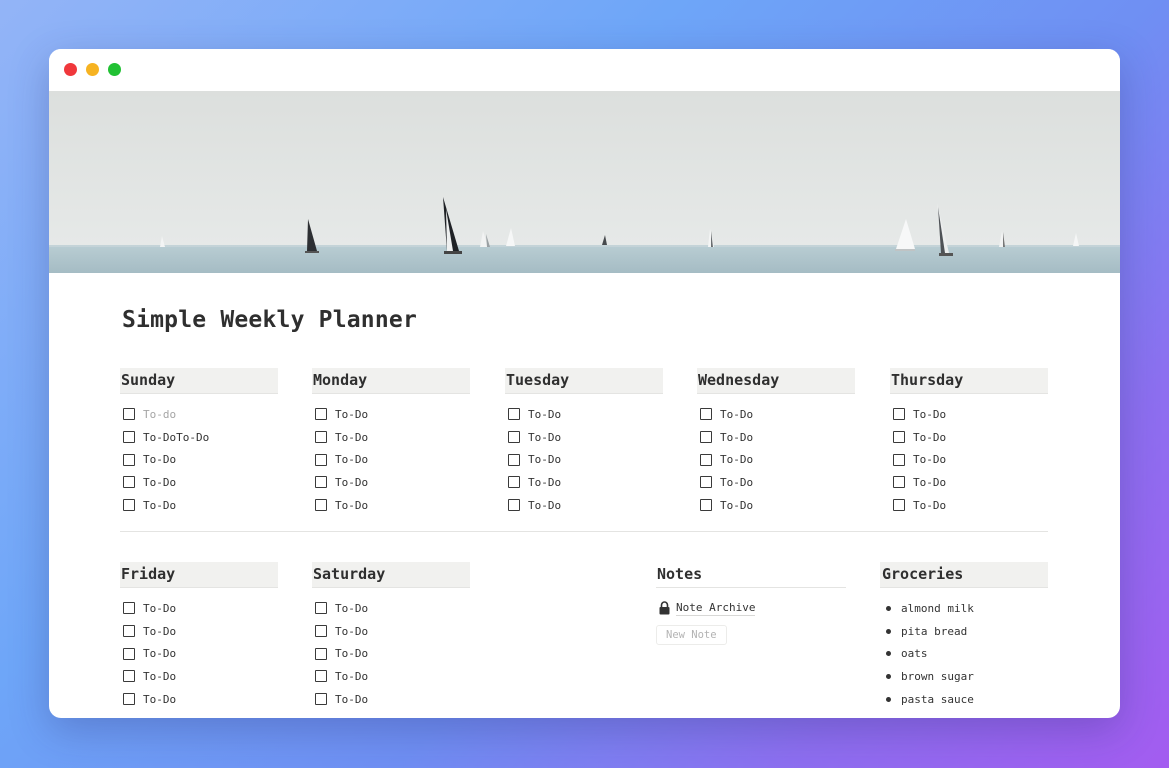  Describe the element at coordinates (937, 608) in the screenshot. I see `grocery-item-text: almond milk` at that location.